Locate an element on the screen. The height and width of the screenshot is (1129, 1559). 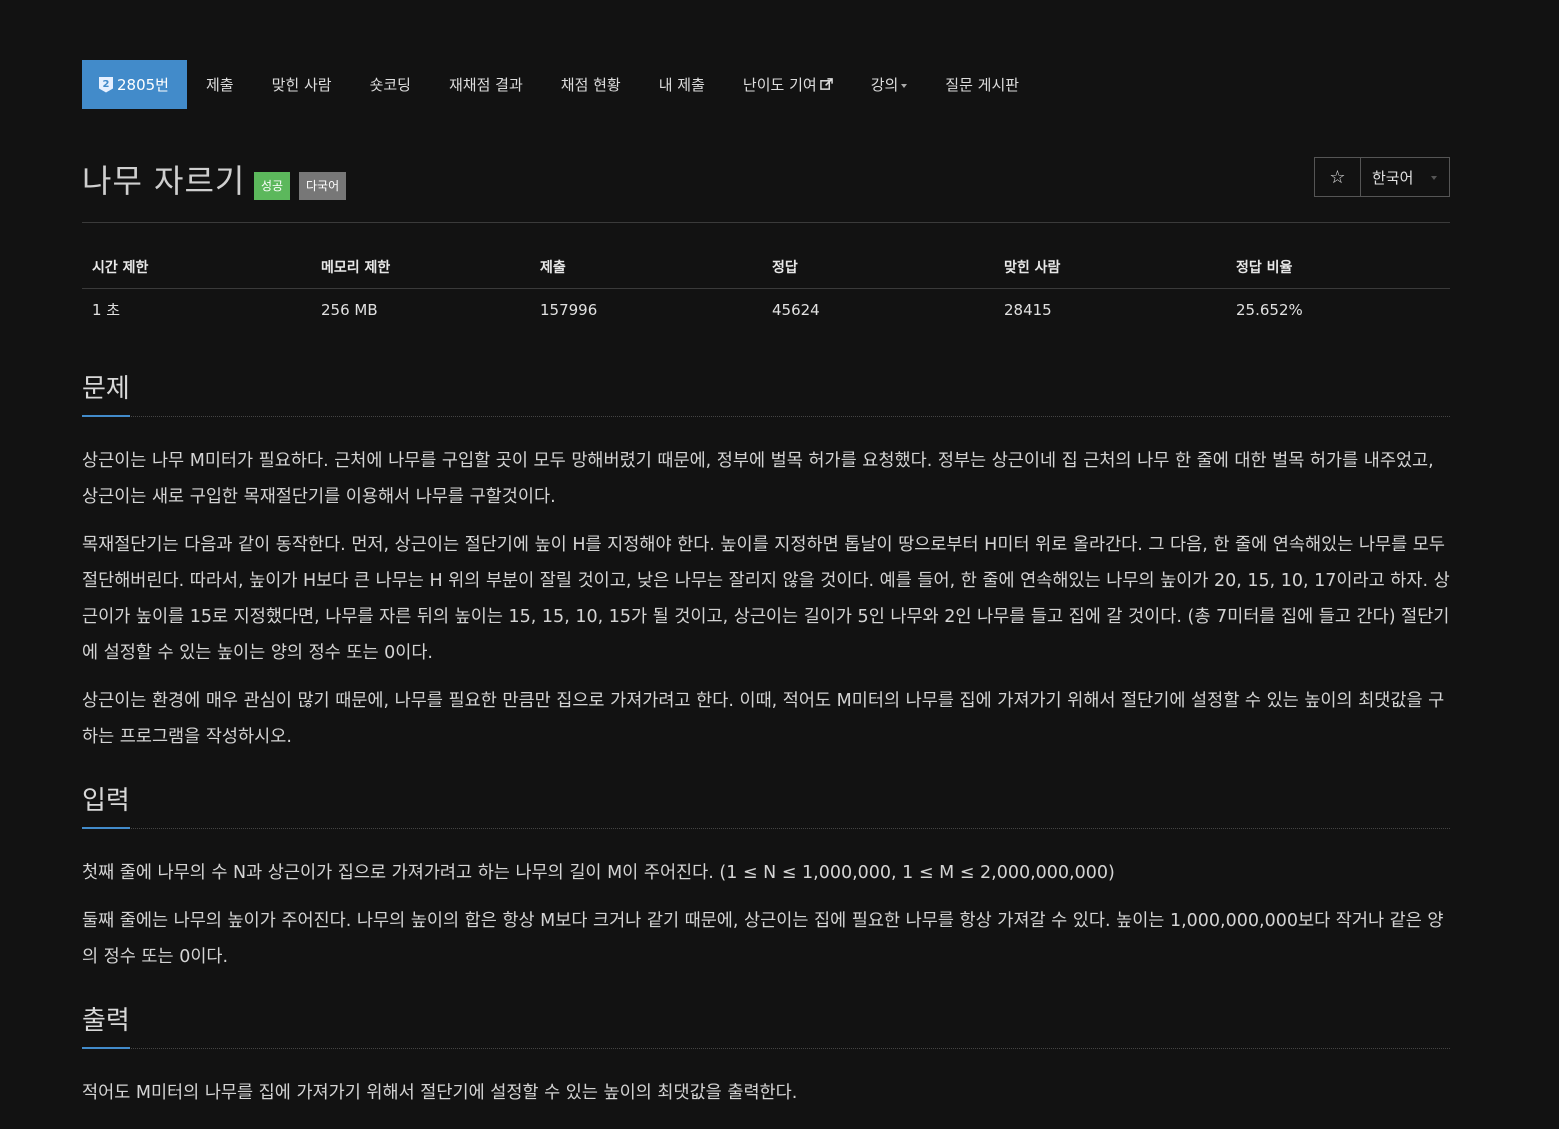
lectures-label: 강의 is located at coordinates (884, 85).